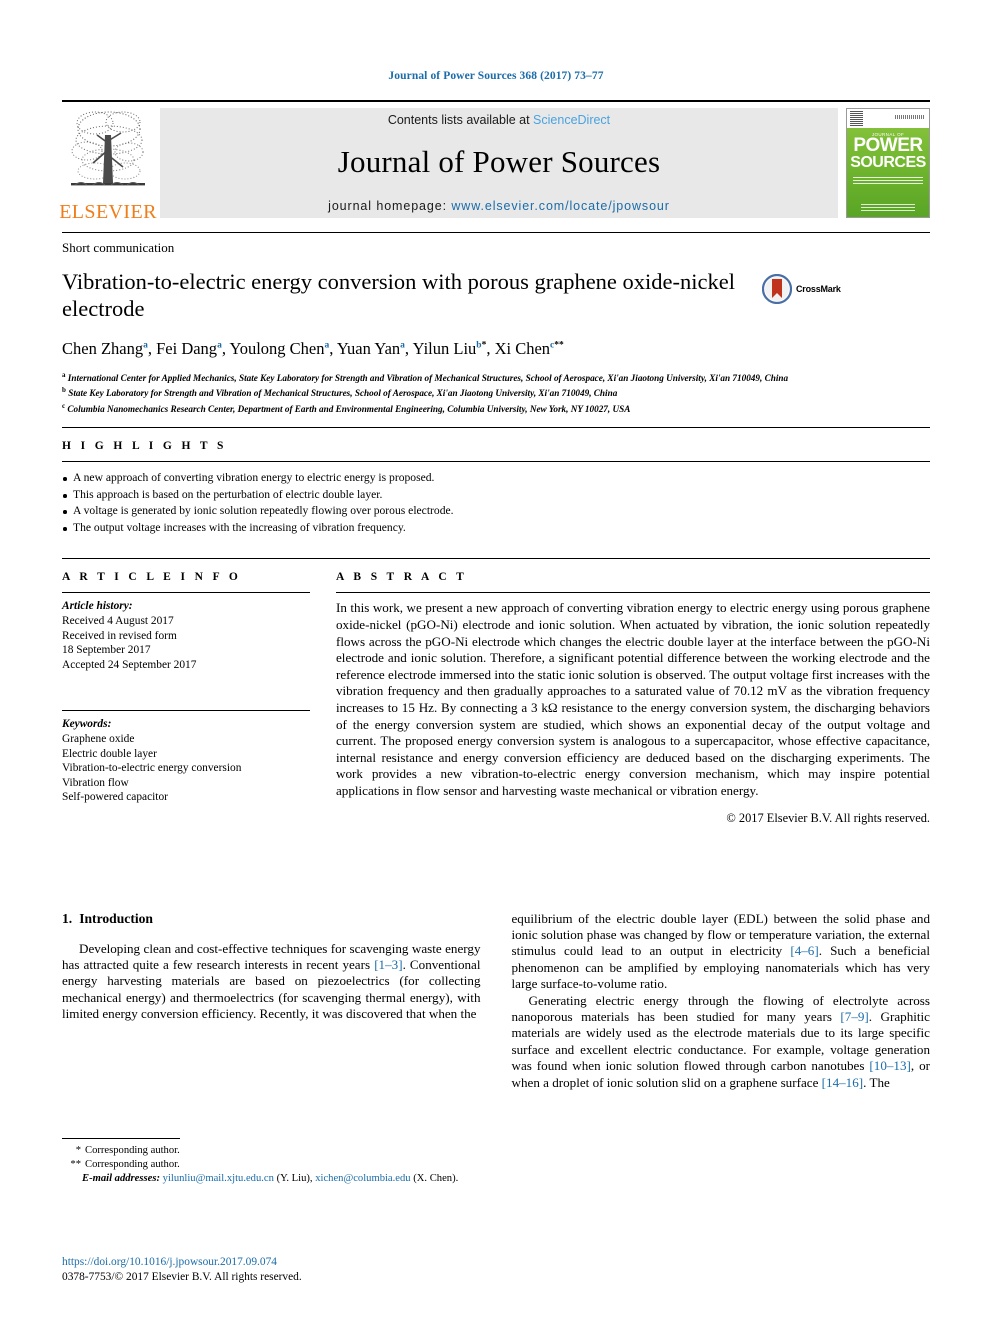 This screenshot has height=1323, width=992. Describe the element at coordinates (121, 1138) in the screenshot. I see `footnote-rule` at that location.